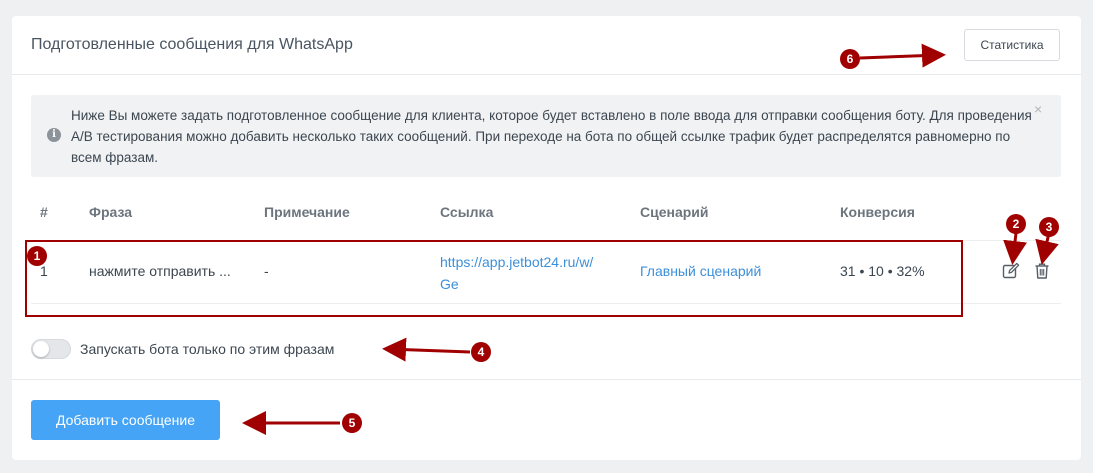  Describe the element at coordinates (1038, 109) in the screenshot. I see `close-icon: ×` at that location.